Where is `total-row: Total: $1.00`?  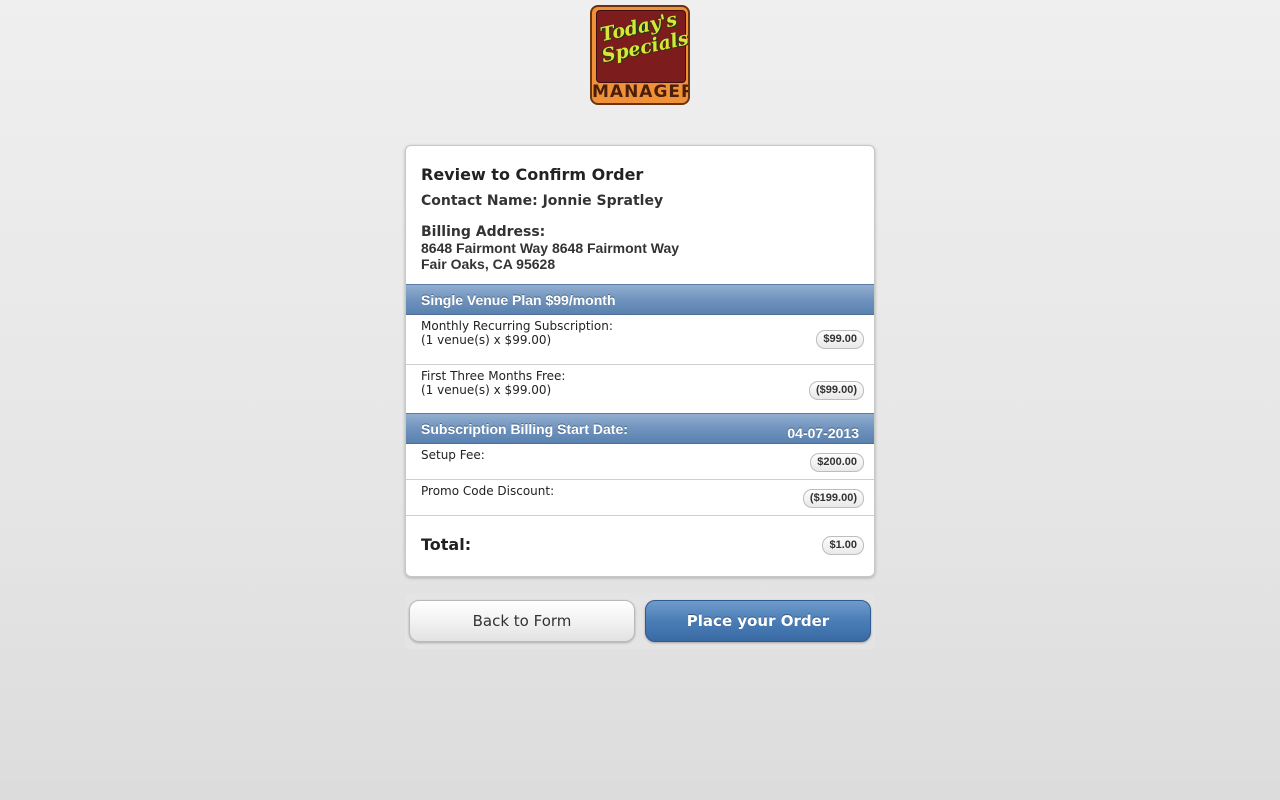 total-row: Total: $1.00 is located at coordinates (640, 545).